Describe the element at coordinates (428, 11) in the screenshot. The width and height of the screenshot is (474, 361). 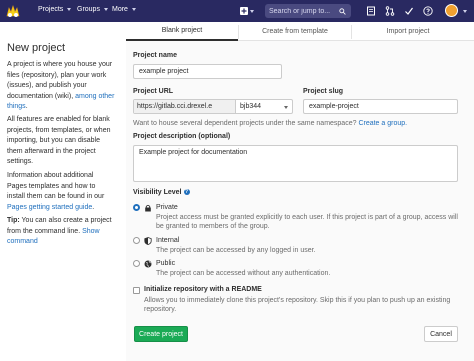
I see `help-icon` at that location.